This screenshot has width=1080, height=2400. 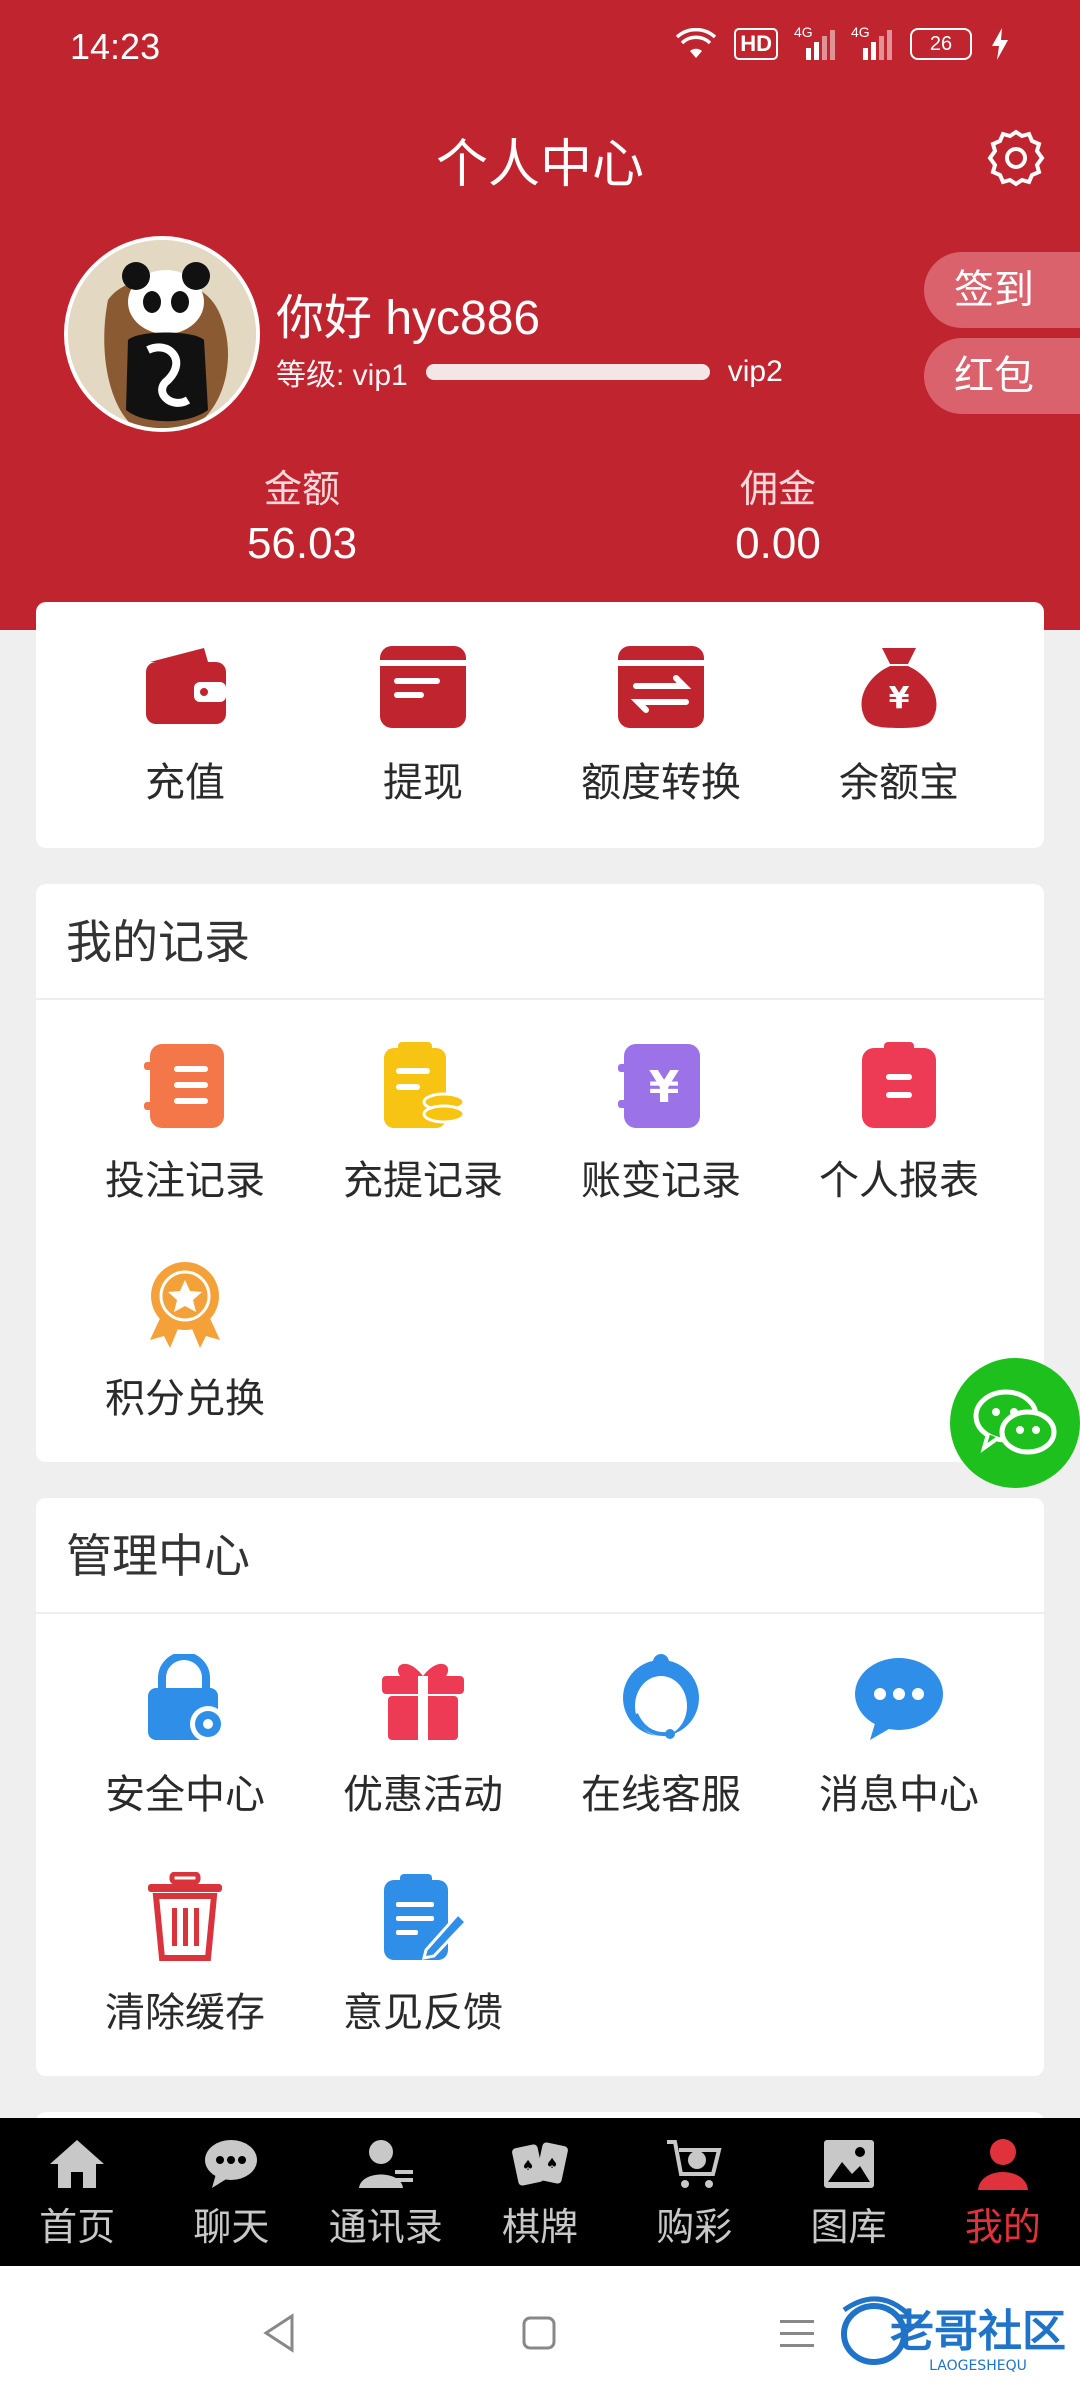 I want to click on personal-report-button: 个人报表, so click(x=899, y=1109).